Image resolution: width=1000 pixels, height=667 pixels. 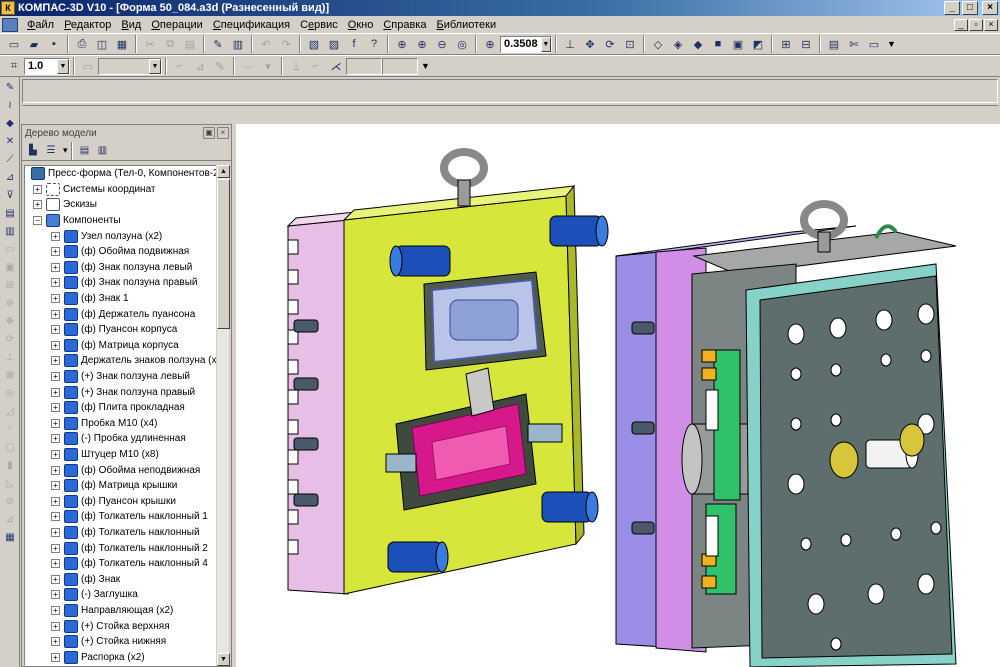 I want to click on tree-component-item: + (ф) Знак ползуна правый, so click(x=122, y=283).